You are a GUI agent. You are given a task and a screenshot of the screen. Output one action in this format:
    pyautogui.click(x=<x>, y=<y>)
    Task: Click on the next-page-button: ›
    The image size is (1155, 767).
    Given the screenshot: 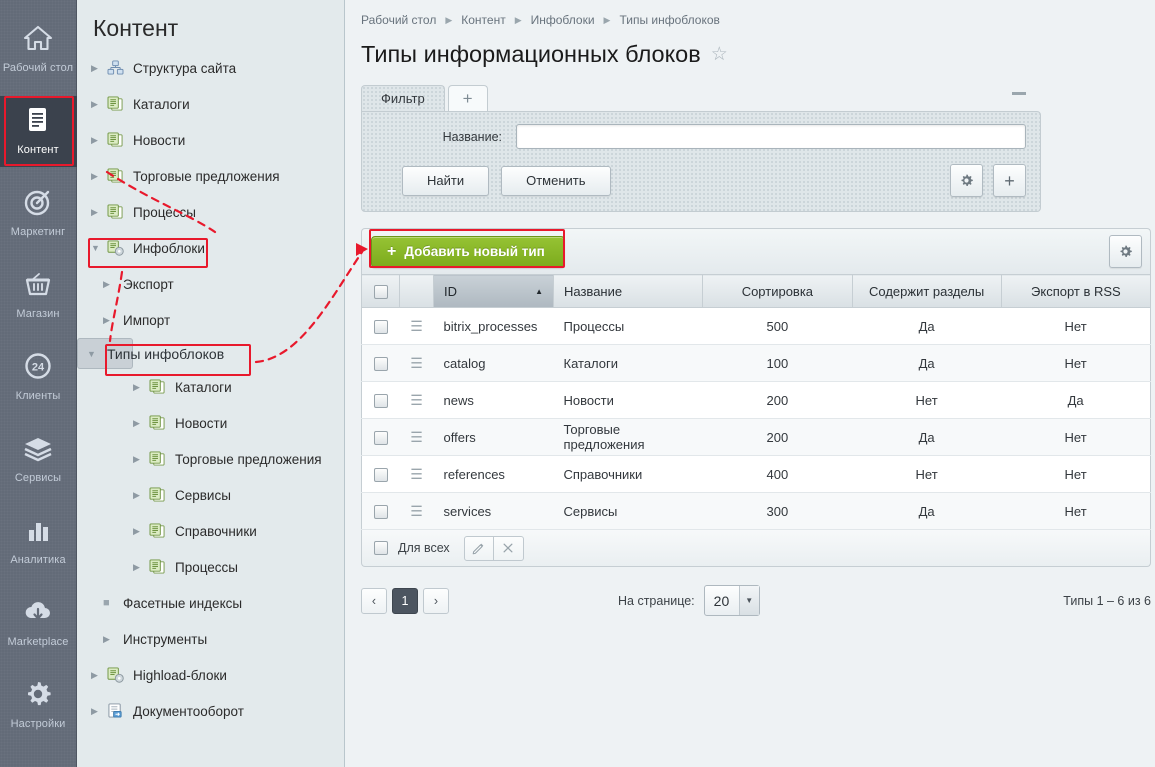 What is the action you would take?
    pyautogui.click(x=436, y=600)
    